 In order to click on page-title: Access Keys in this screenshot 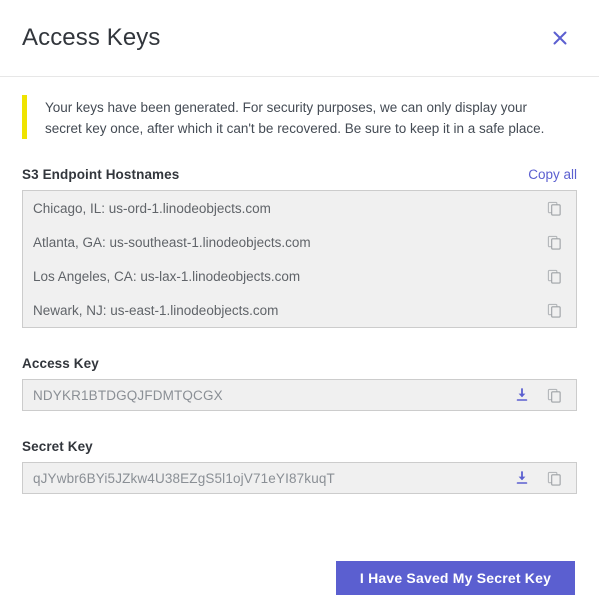, I will do `click(91, 37)`.